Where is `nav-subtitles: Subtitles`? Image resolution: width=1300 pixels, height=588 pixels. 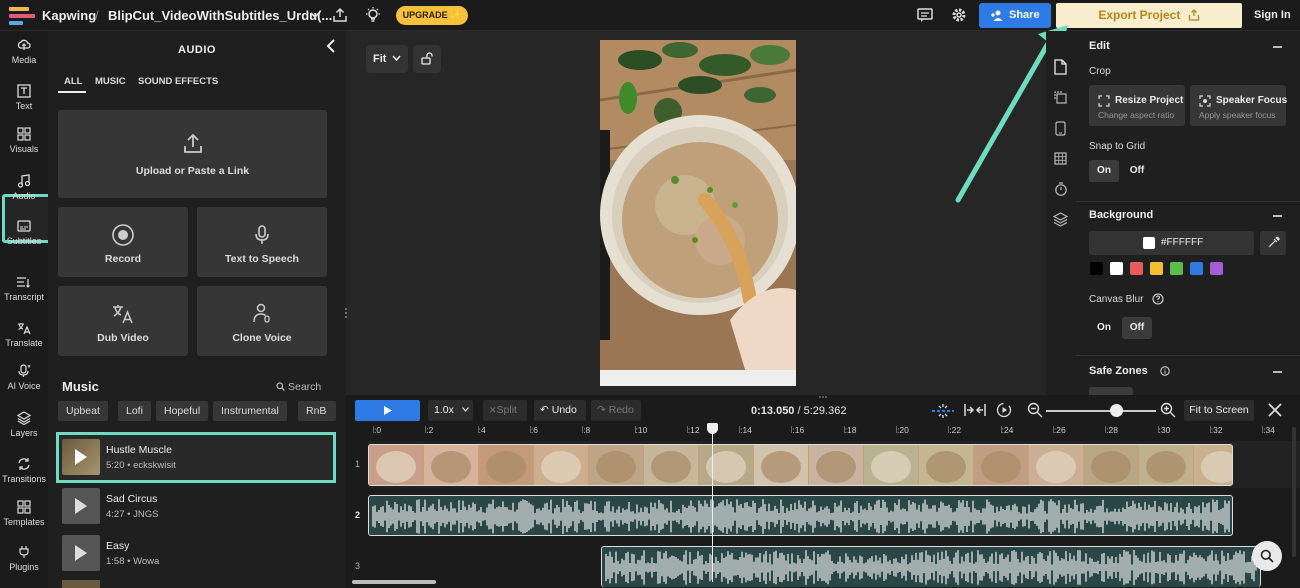
nav-subtitles: Subtitles is located at coordinates (24, 232).